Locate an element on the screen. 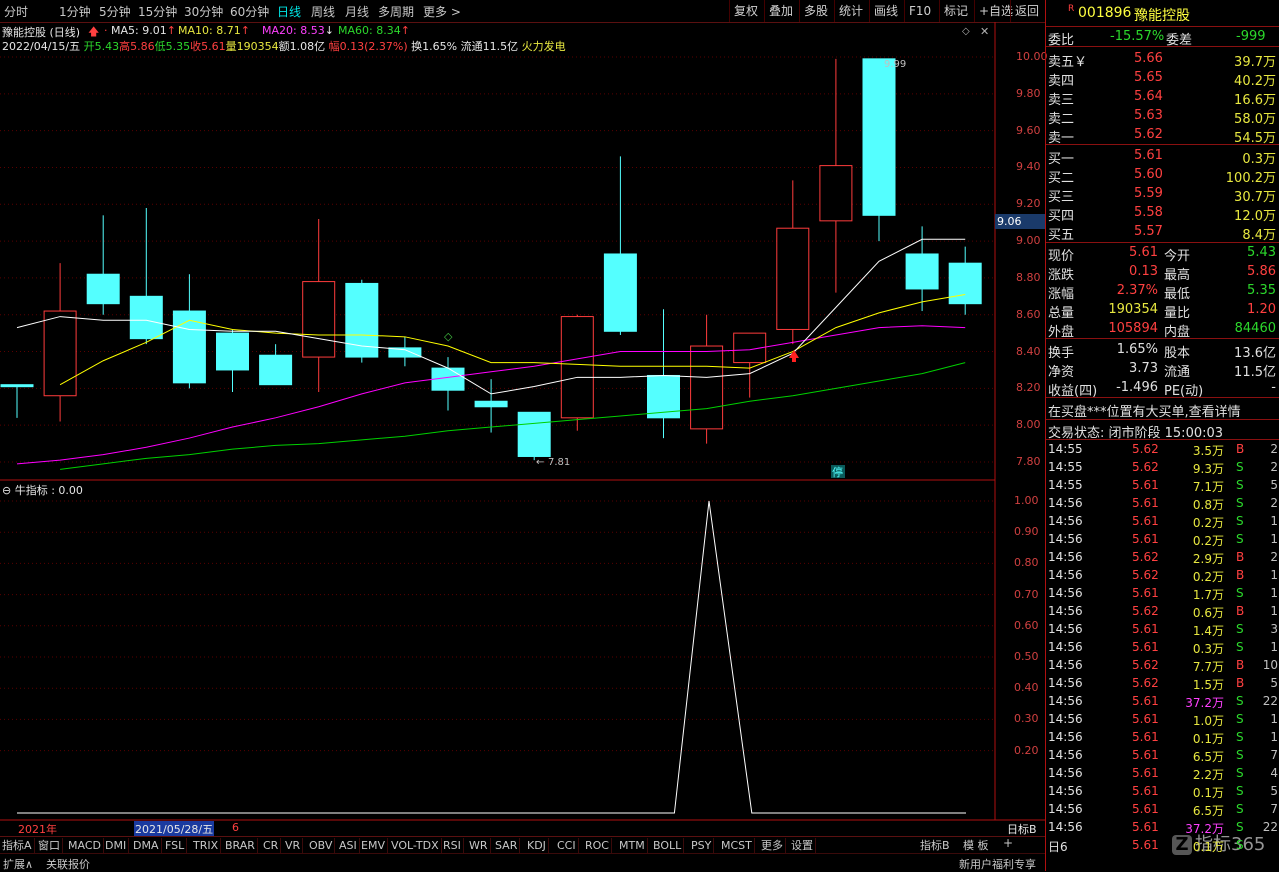 Image resolution: width=1279 pixels, height=872 pixels. indicator-tab-boll: BOLL is located at coordinates (668, 845).